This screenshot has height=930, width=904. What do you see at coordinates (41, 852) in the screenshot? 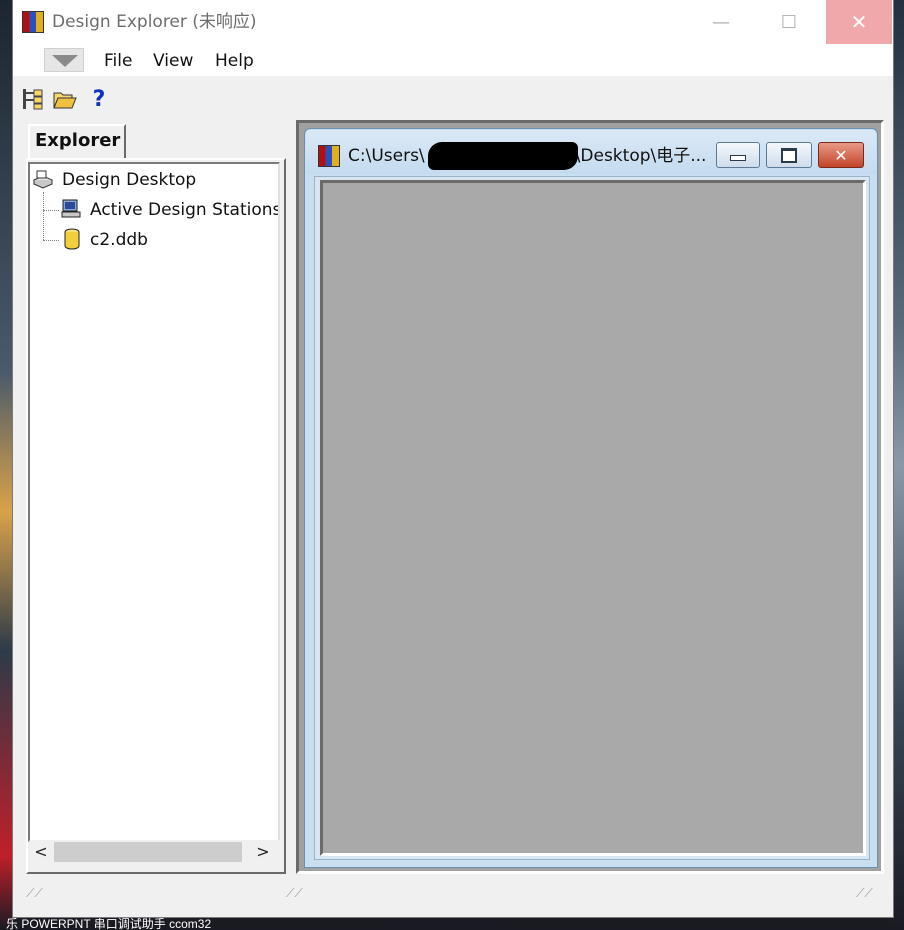
I see `scroll-left-button: <` at bounding box center [41, 852].